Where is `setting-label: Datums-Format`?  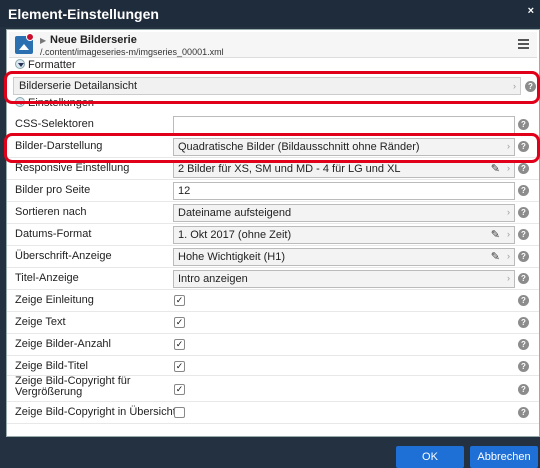 setting-label: Datums-Format is located at coordinates (53, 234).